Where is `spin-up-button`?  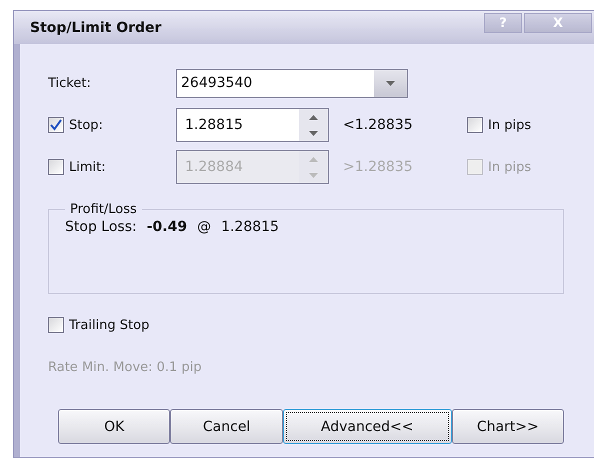 spin-up-button is located at coordinates (313, 117).